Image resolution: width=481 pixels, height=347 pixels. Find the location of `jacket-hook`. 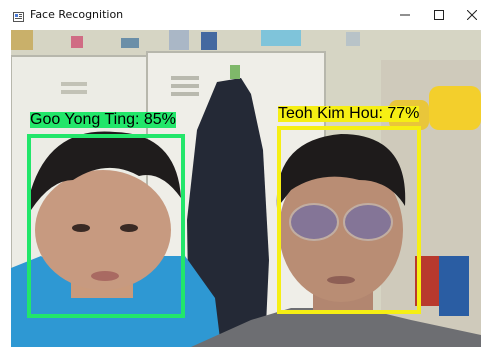

jacket-hook is located at coordinates (235, 72).